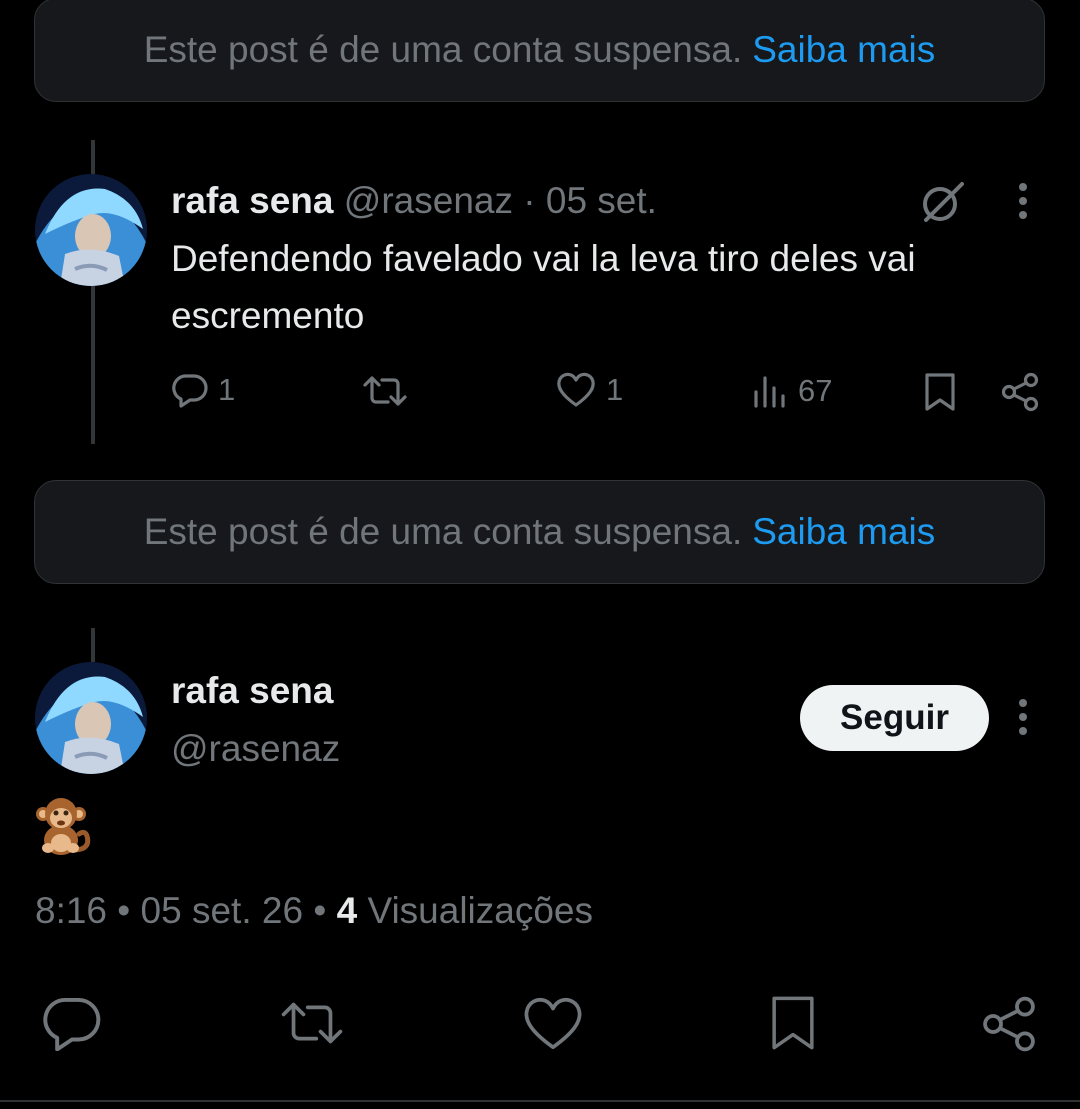  Describe the element at coordinates (540, 1101) in the screenshot. I see `divider` at that location.